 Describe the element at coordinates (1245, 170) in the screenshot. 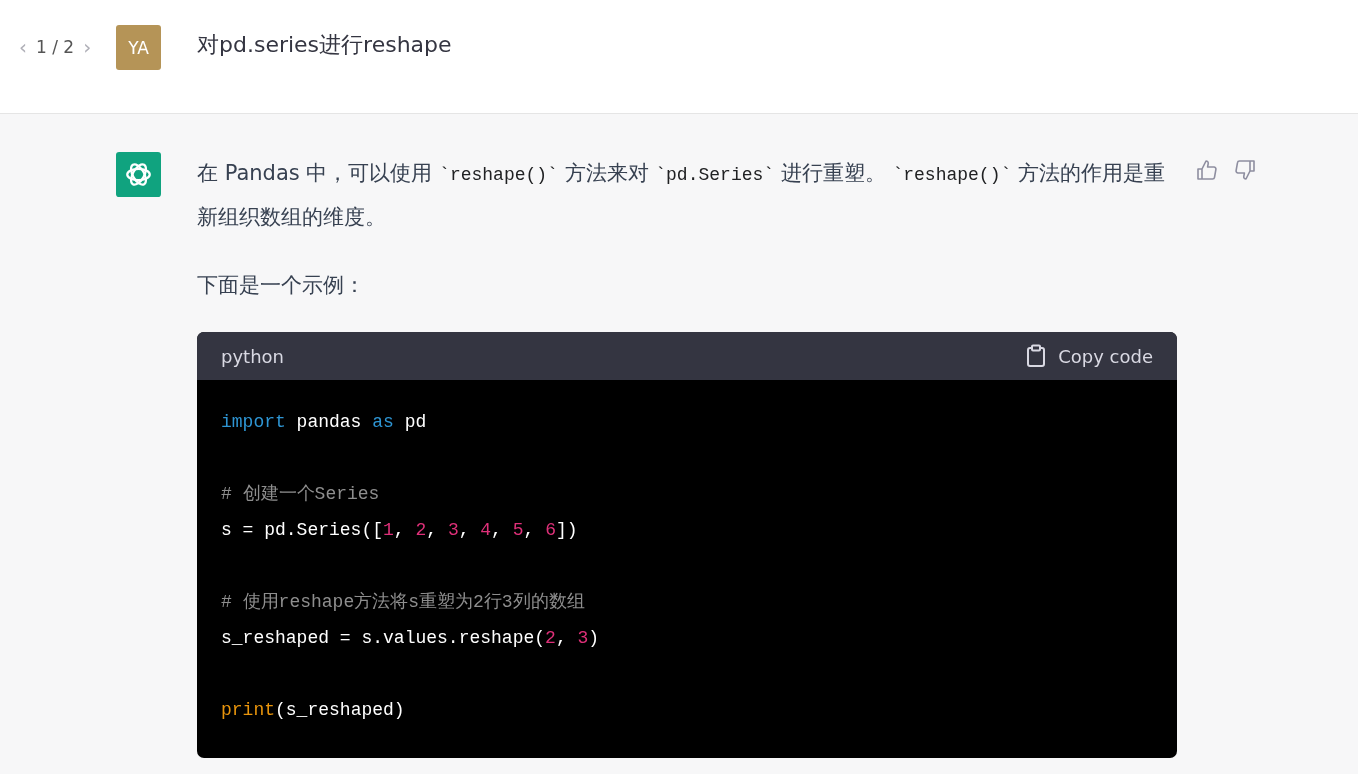

I see `thumbs-down-icon` at that location.